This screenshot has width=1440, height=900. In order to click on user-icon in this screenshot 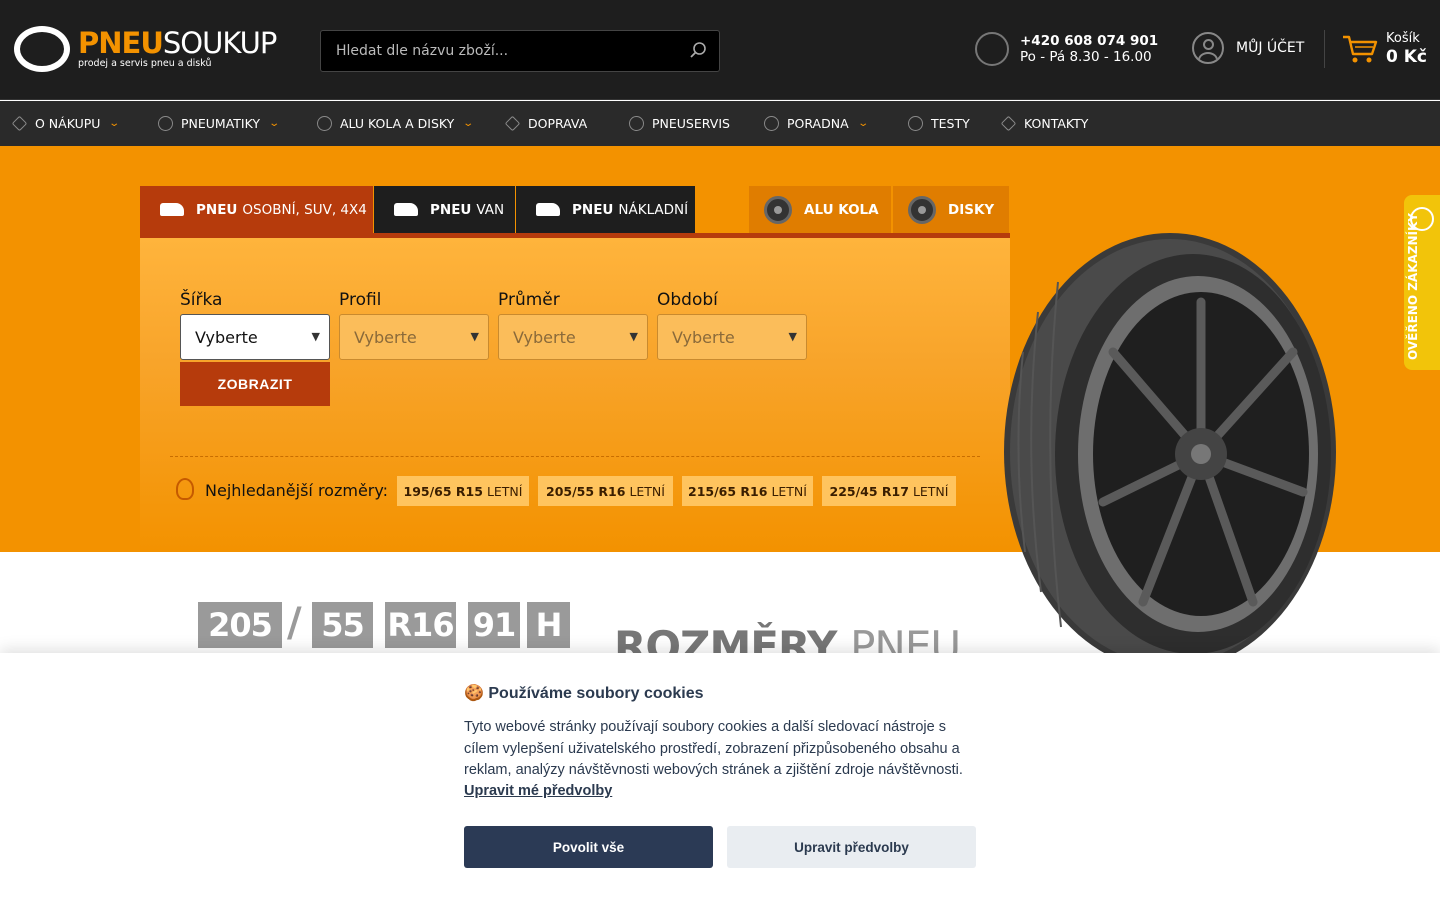, I will do `click(1208, 48)`.